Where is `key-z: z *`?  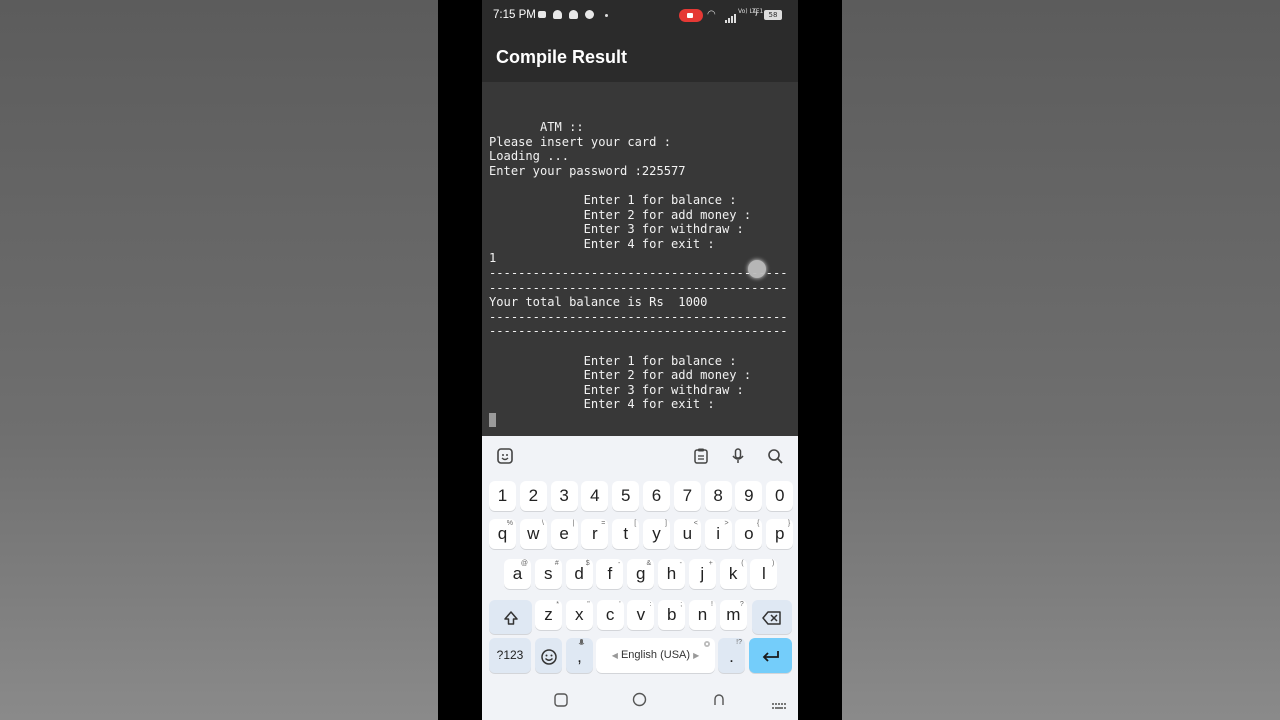
key-z: z * is located at coordinates (548, 615).